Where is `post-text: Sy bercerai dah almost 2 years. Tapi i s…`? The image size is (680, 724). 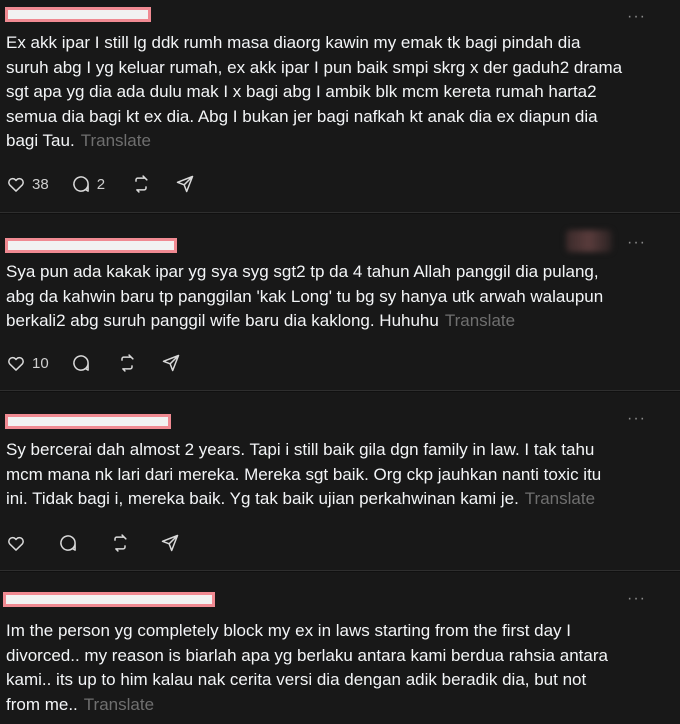 post-text: Sy bercerai dah almost 2 years. Tapi i s… is located at coordinates (336, 475).